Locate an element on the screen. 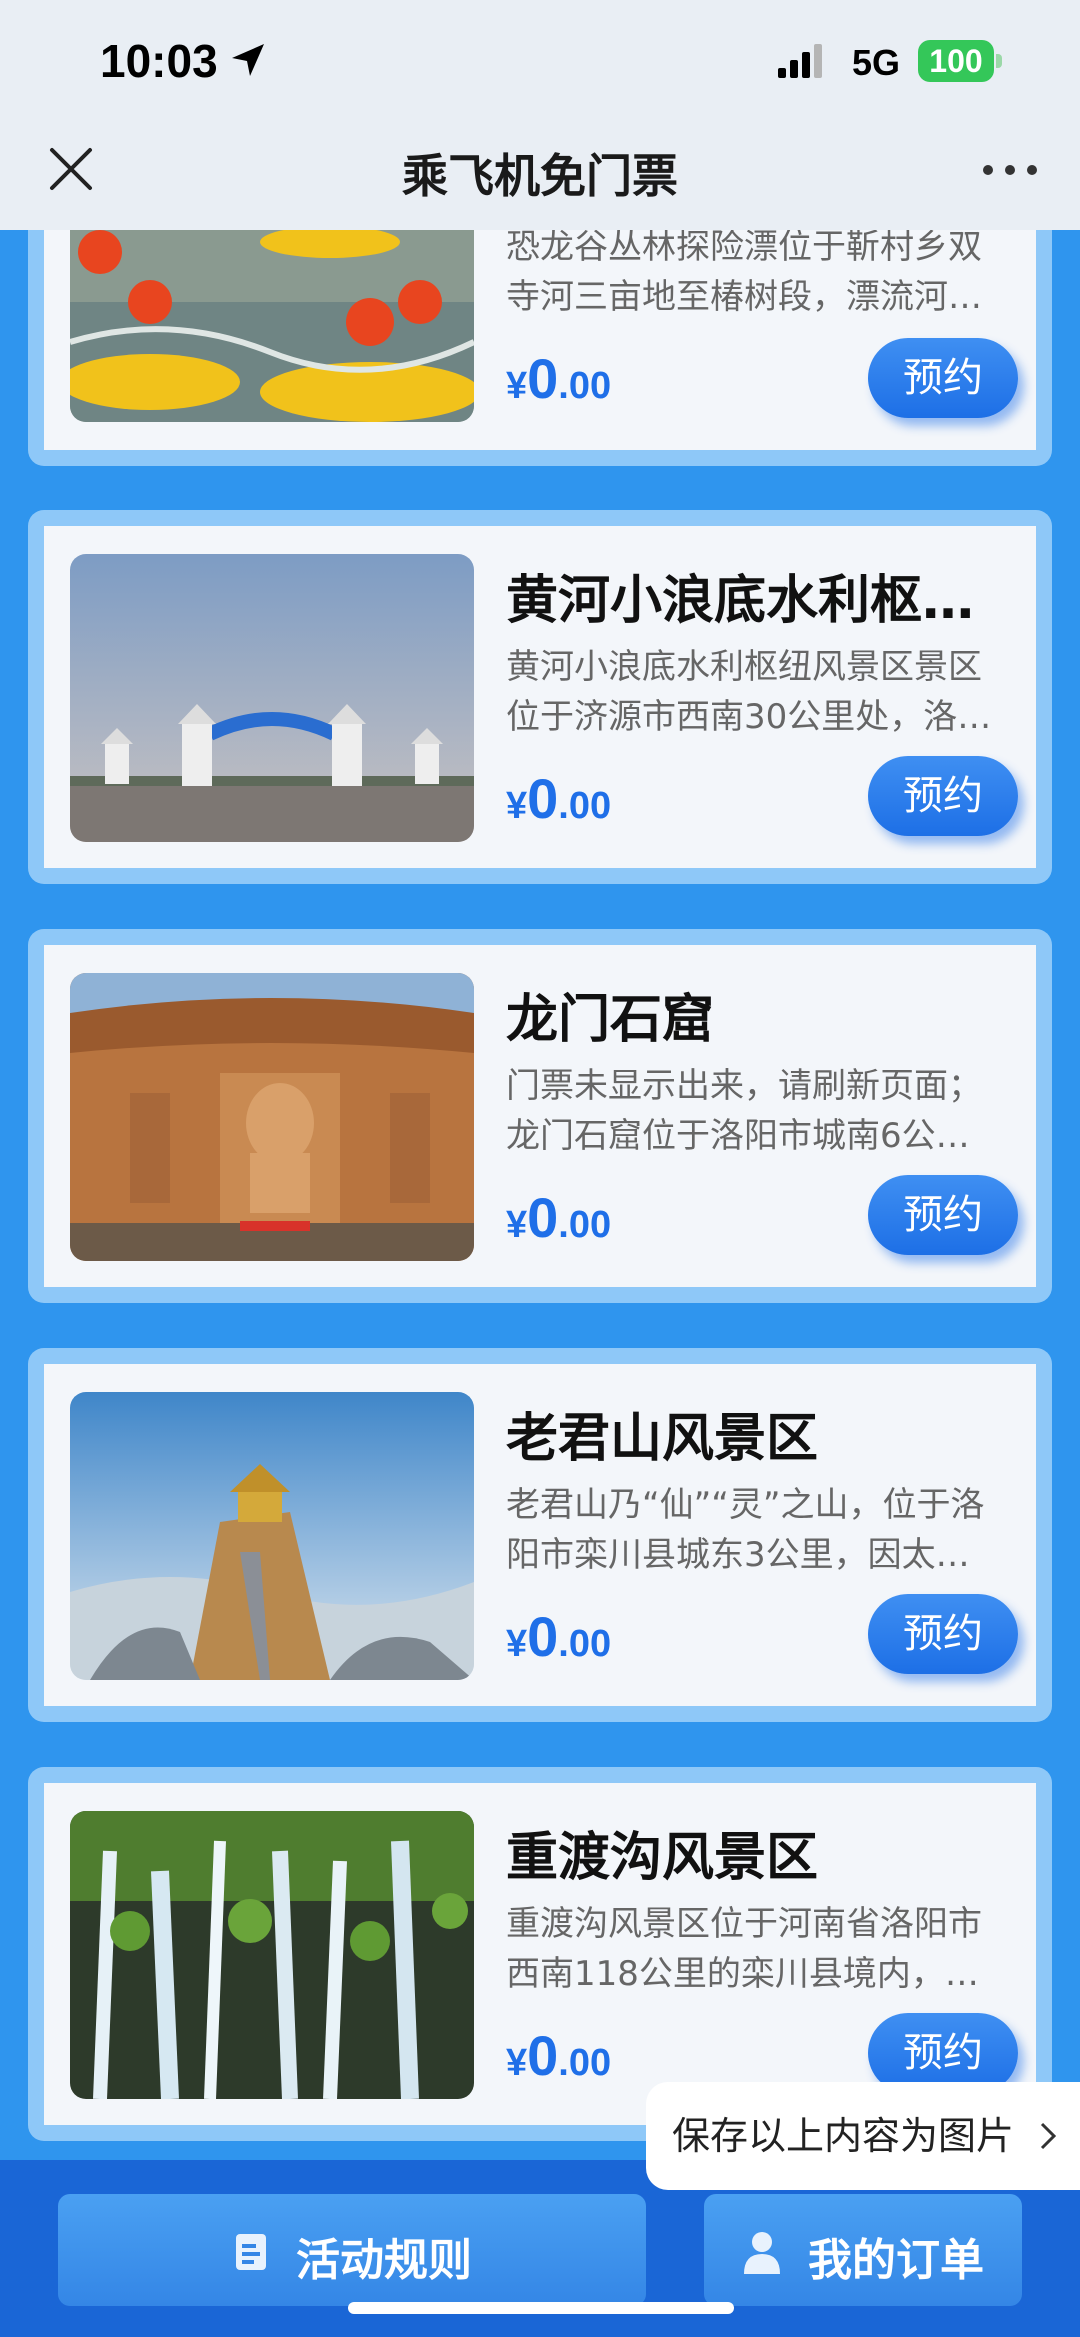 The height and width of the screenshot is (2337, 1080). card-title: 龙门石窟 is located at coordinates (610, 1020).